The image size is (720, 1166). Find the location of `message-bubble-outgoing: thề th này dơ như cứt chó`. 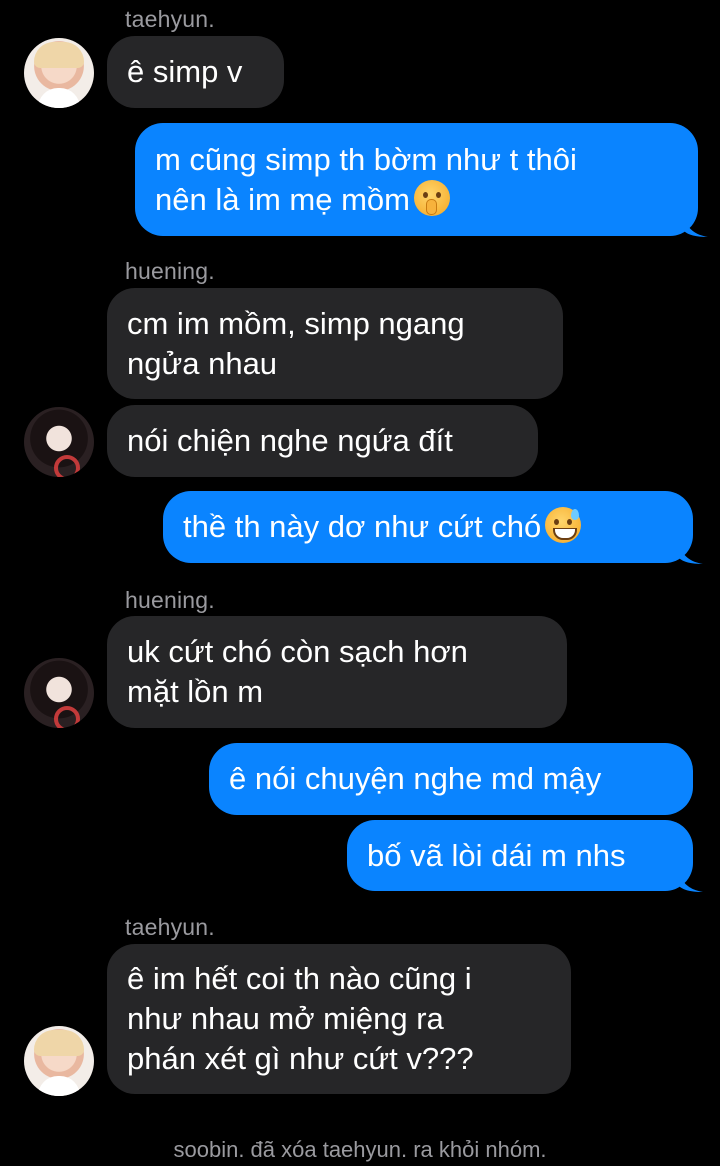

message-bubble-outgoing: thề th này dơ như cứt chó is located at coordinates (428, 527).